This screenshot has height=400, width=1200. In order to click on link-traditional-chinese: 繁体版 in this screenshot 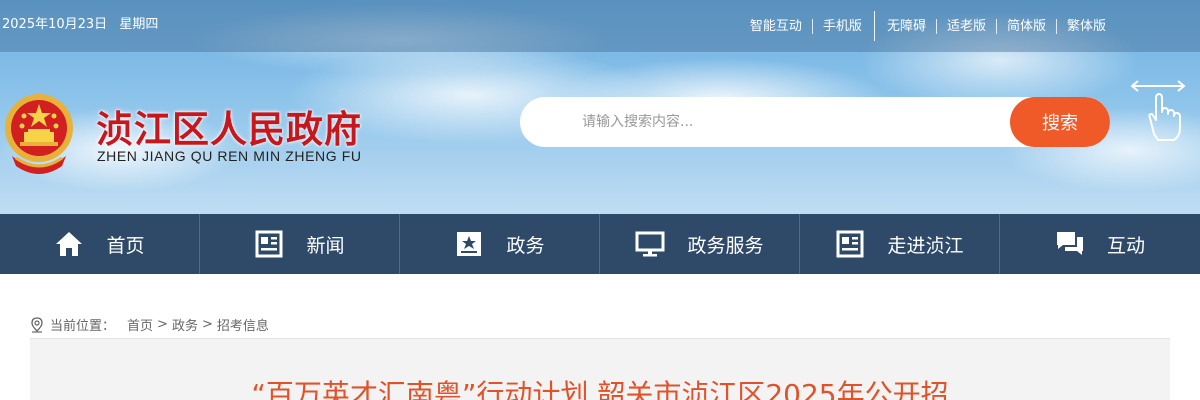, I will do `click(1085, 26)`.